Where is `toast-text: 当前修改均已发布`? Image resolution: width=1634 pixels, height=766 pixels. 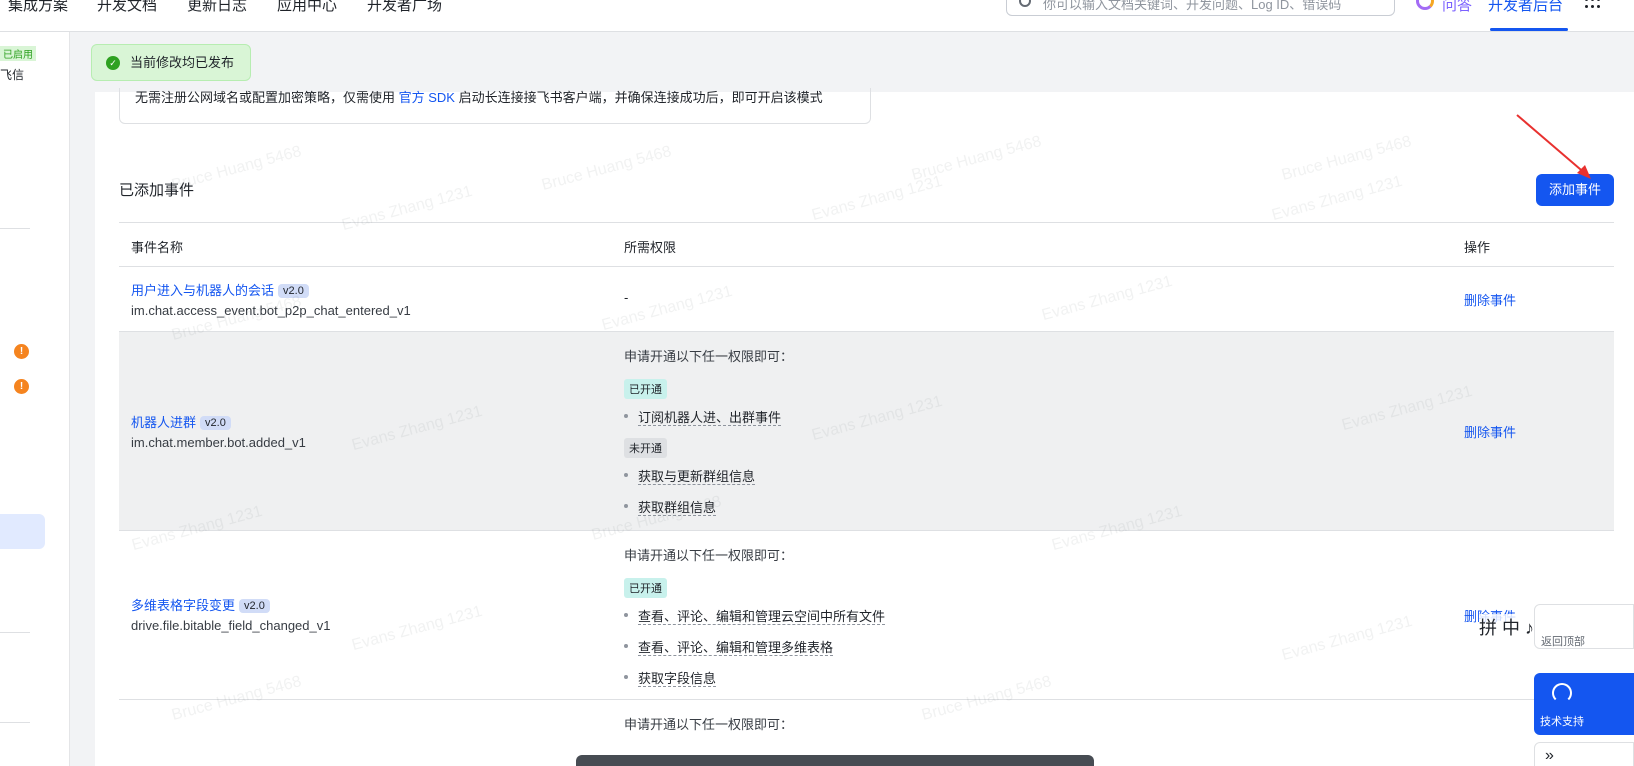
toast-text: 当前修改均已发布 is located at coordinates (182, 62).